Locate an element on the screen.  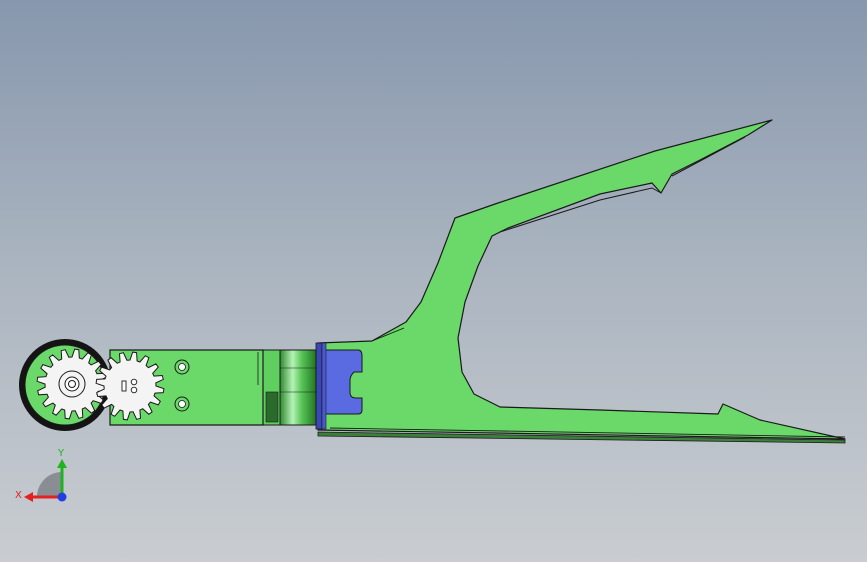
gear-right-slot is located at coordinates (124, 386).